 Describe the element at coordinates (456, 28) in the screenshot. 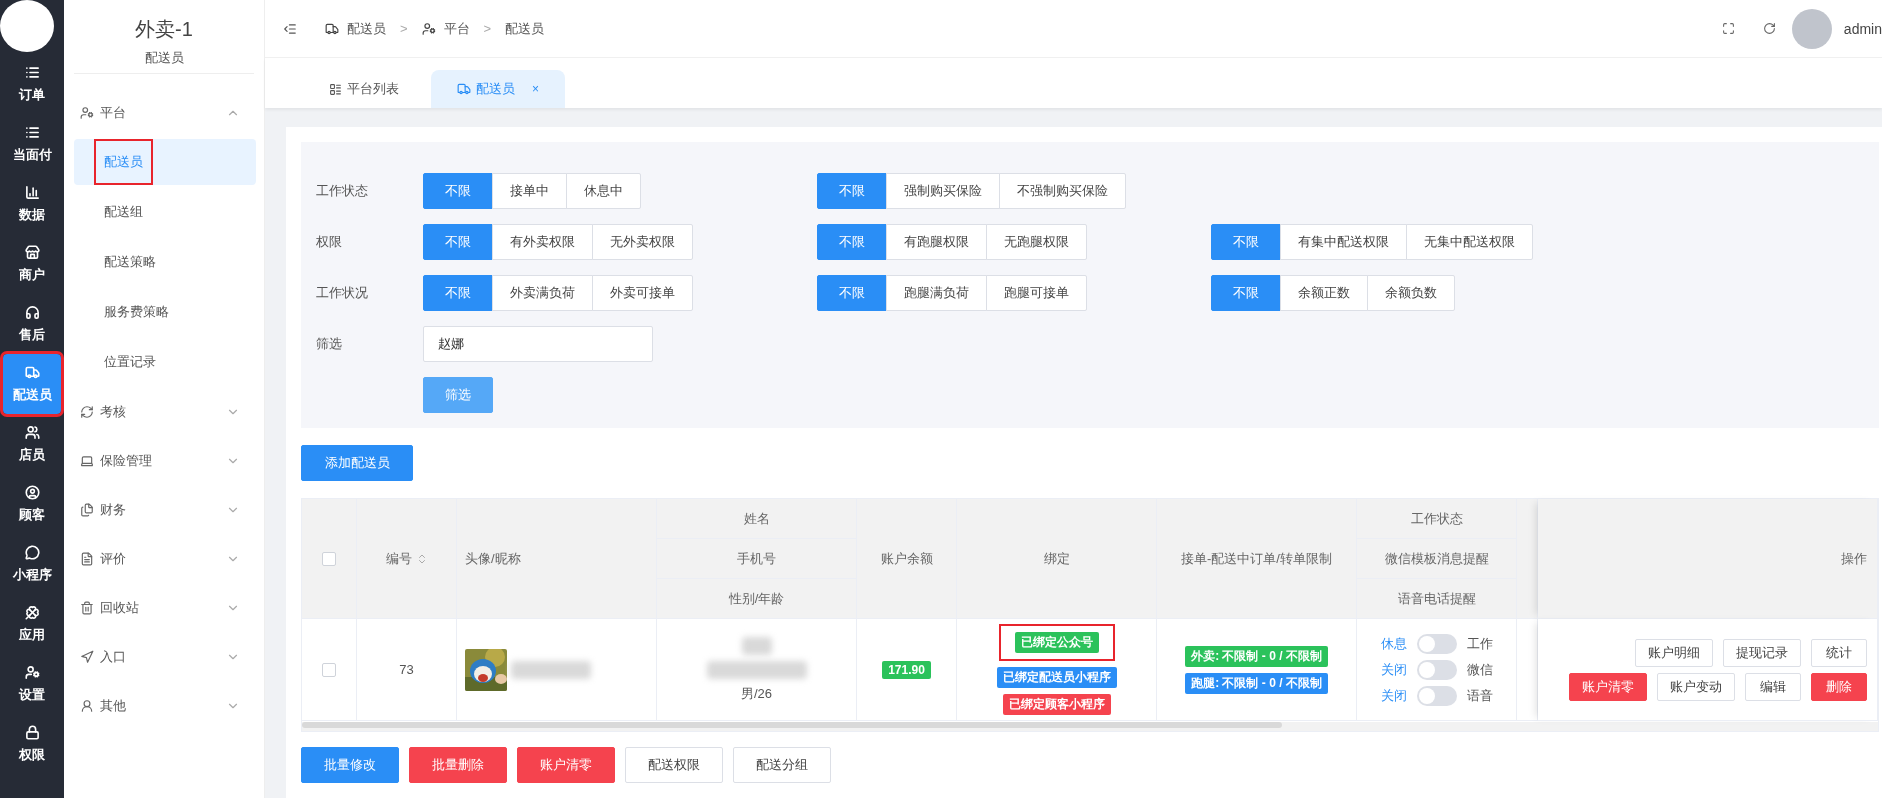

I see `breadcrumb-item: 平台` at that location.